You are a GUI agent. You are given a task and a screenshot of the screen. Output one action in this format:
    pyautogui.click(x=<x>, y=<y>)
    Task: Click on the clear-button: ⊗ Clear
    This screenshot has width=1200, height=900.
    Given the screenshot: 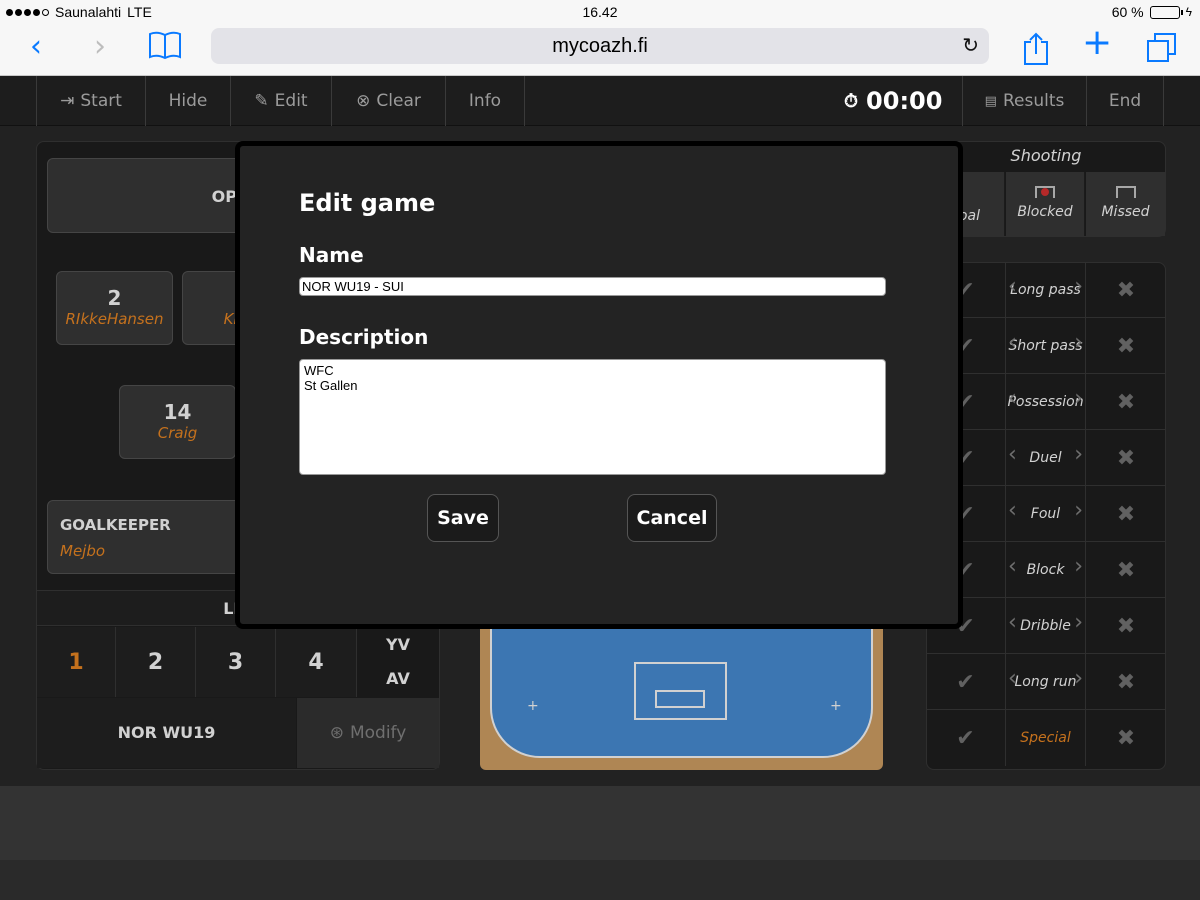 What is the action you would take?
    pyautogui.click(x=388, y=101)
    